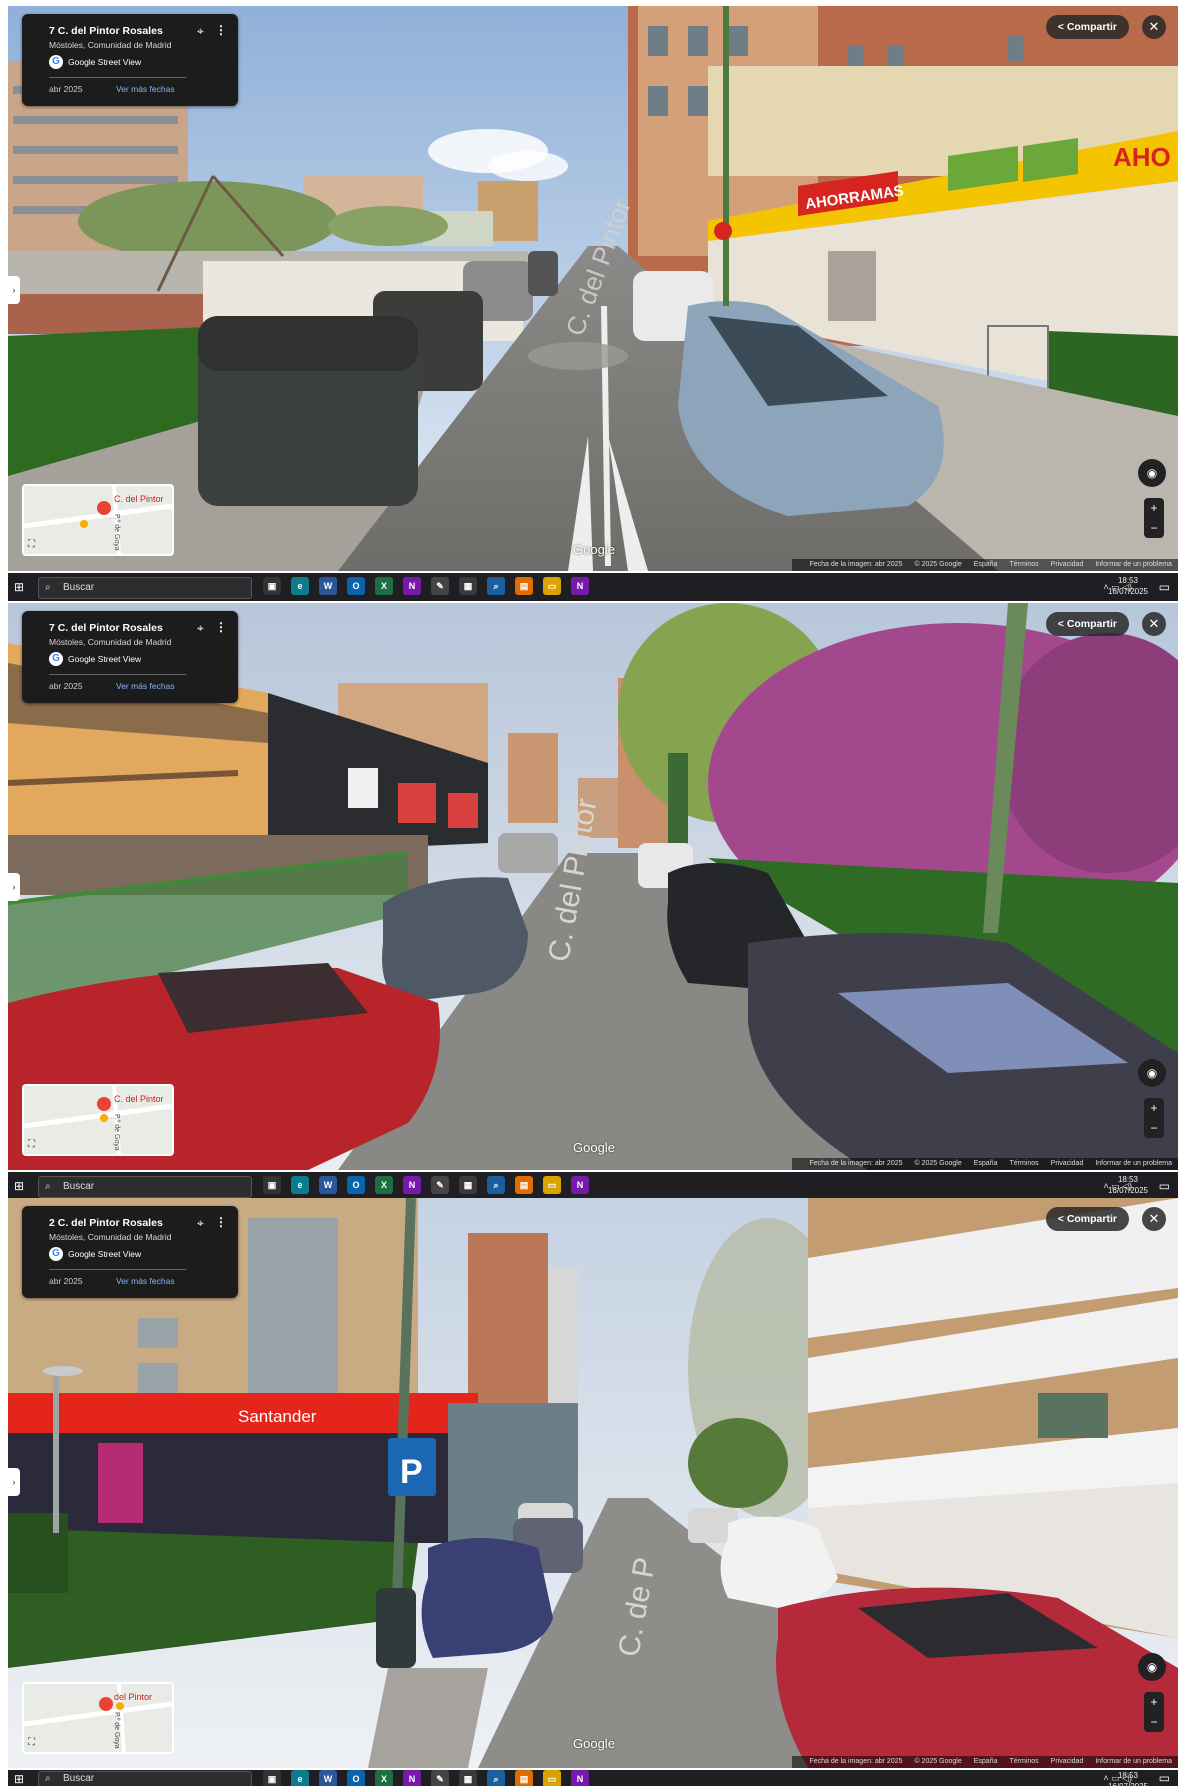  I want to click on minimap: del Pintor P.º de Goya ⛶, so click(98, 1718).